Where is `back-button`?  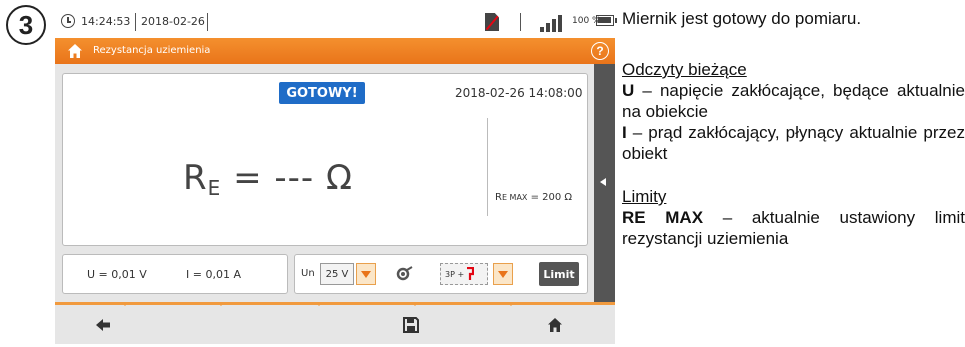
back-button is located at coordinates (103, 324).